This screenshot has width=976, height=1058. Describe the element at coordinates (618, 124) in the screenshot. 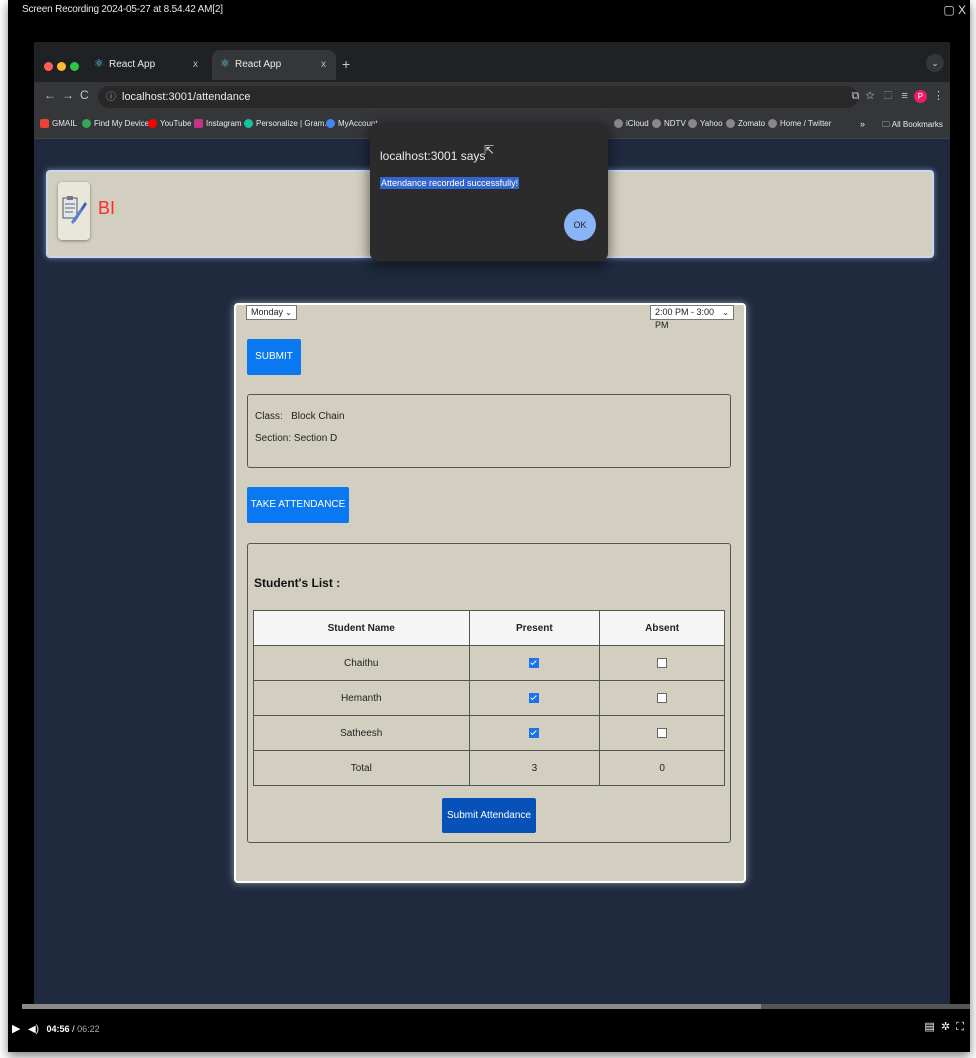

I see `icloud-icon` at that location.